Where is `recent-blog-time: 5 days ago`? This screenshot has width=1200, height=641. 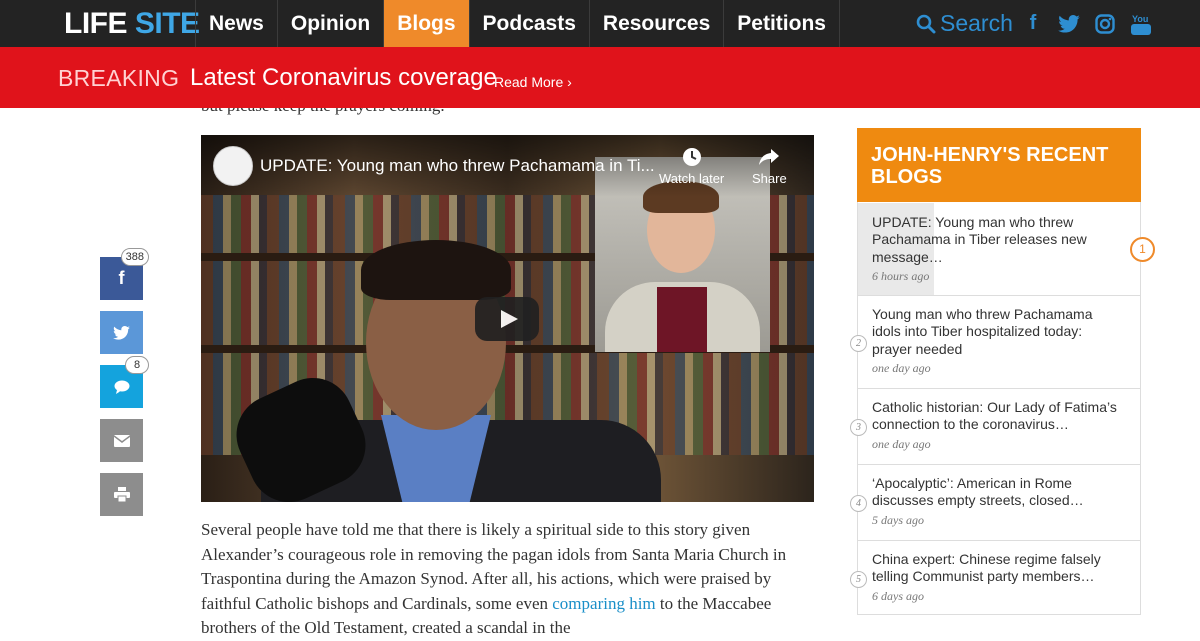 recent-blog-time: 5 days ago is located at coordinates (898, 519).